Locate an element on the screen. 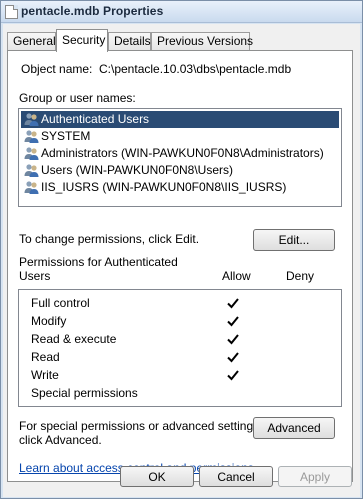 The height and width of the screenshot is (499, 363). window-title: pentacle.mdb Properties is located at coordinates (92, 11).